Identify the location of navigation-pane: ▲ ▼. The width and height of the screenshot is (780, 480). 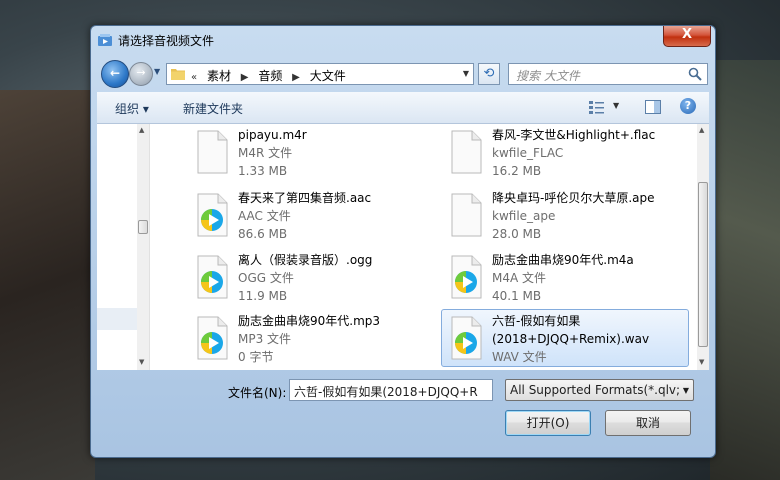
(123, 247).